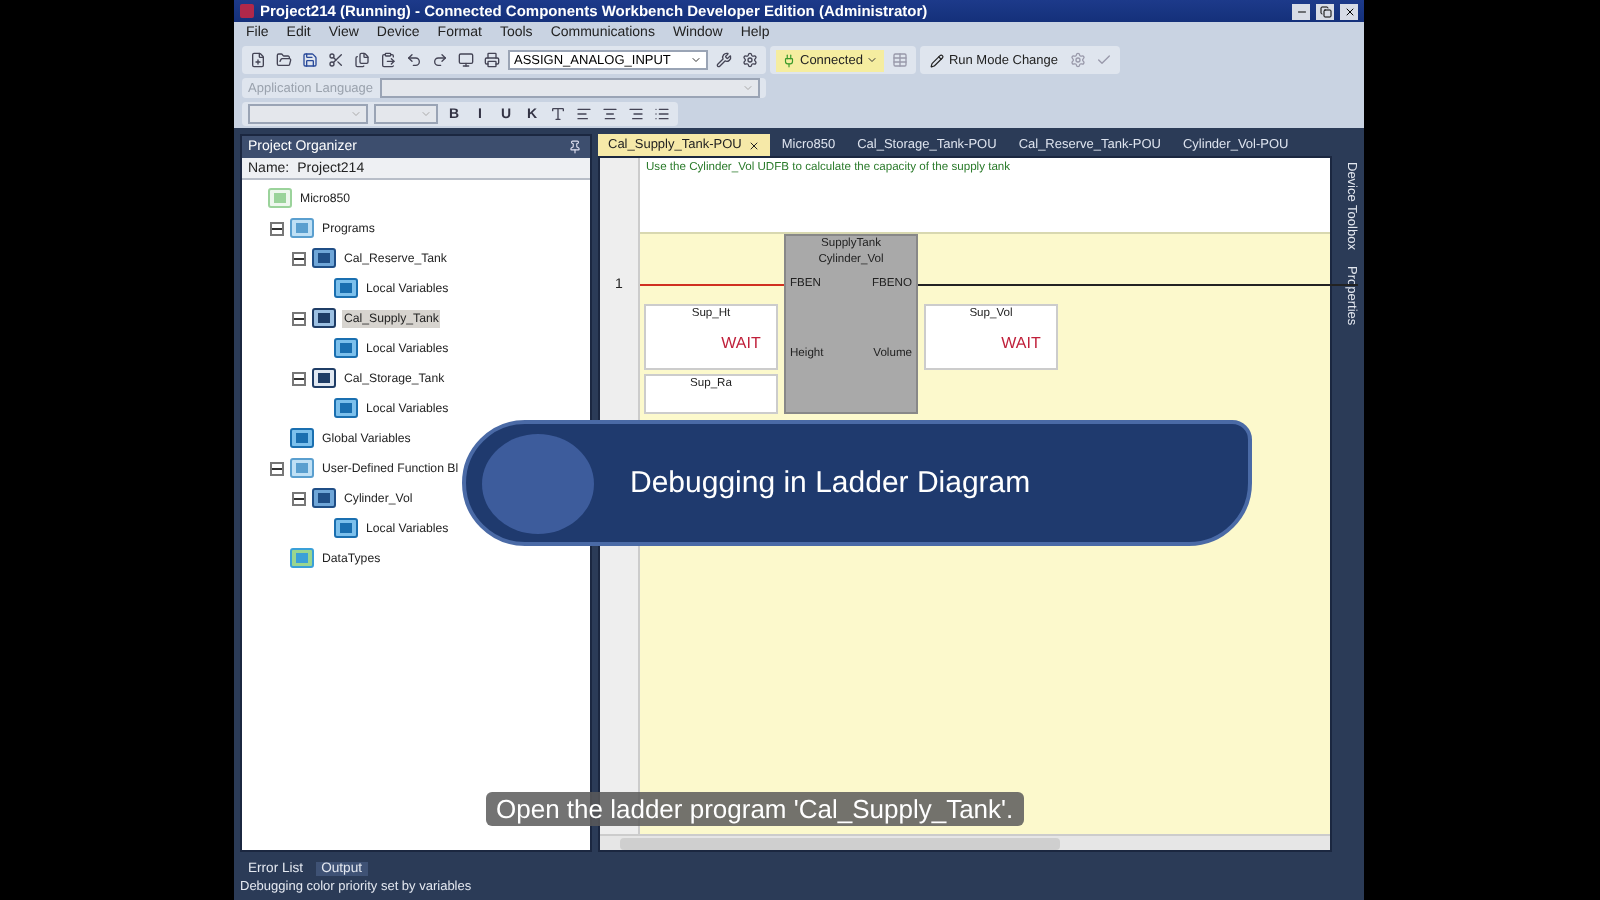  I want to click on check-icon, so click(1104, 60).